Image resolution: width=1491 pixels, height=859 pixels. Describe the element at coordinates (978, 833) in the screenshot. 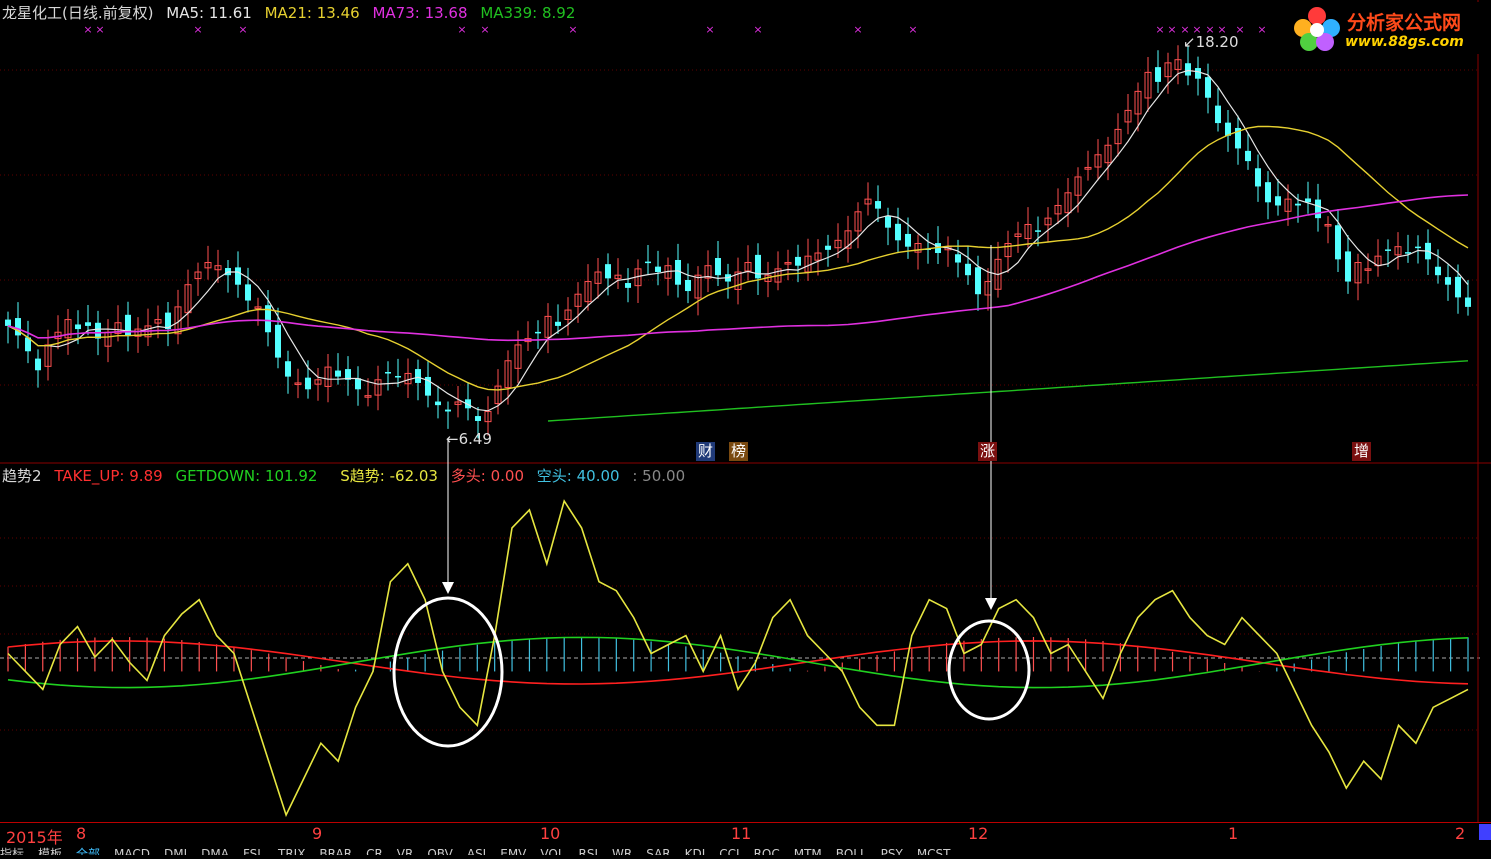

I see `axis-month-dec: 12` at that location.